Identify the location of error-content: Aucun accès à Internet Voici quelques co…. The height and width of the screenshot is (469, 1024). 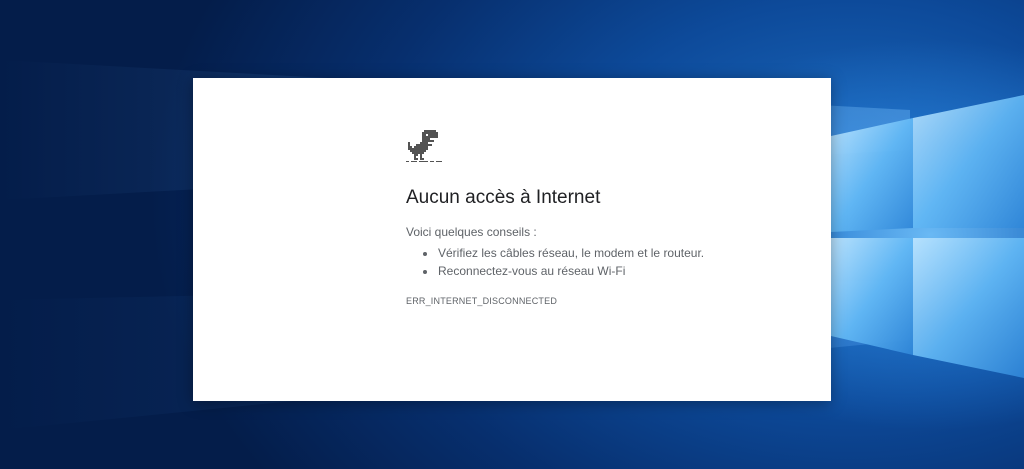
(606, 217).